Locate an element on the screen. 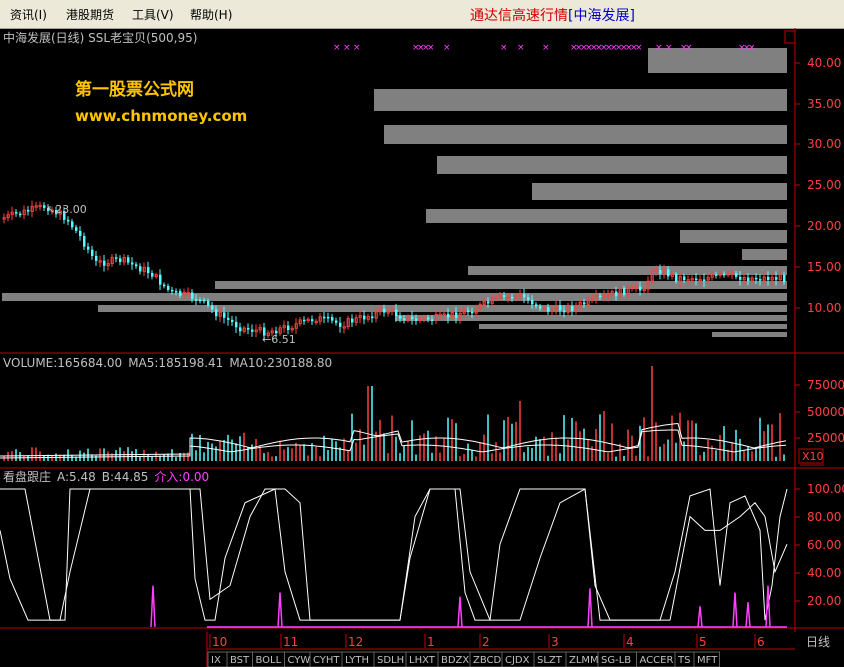 The height and width of the screenshot is (667, 844). indicator-tab-label: LHXT is located at coordinates (422, 660).